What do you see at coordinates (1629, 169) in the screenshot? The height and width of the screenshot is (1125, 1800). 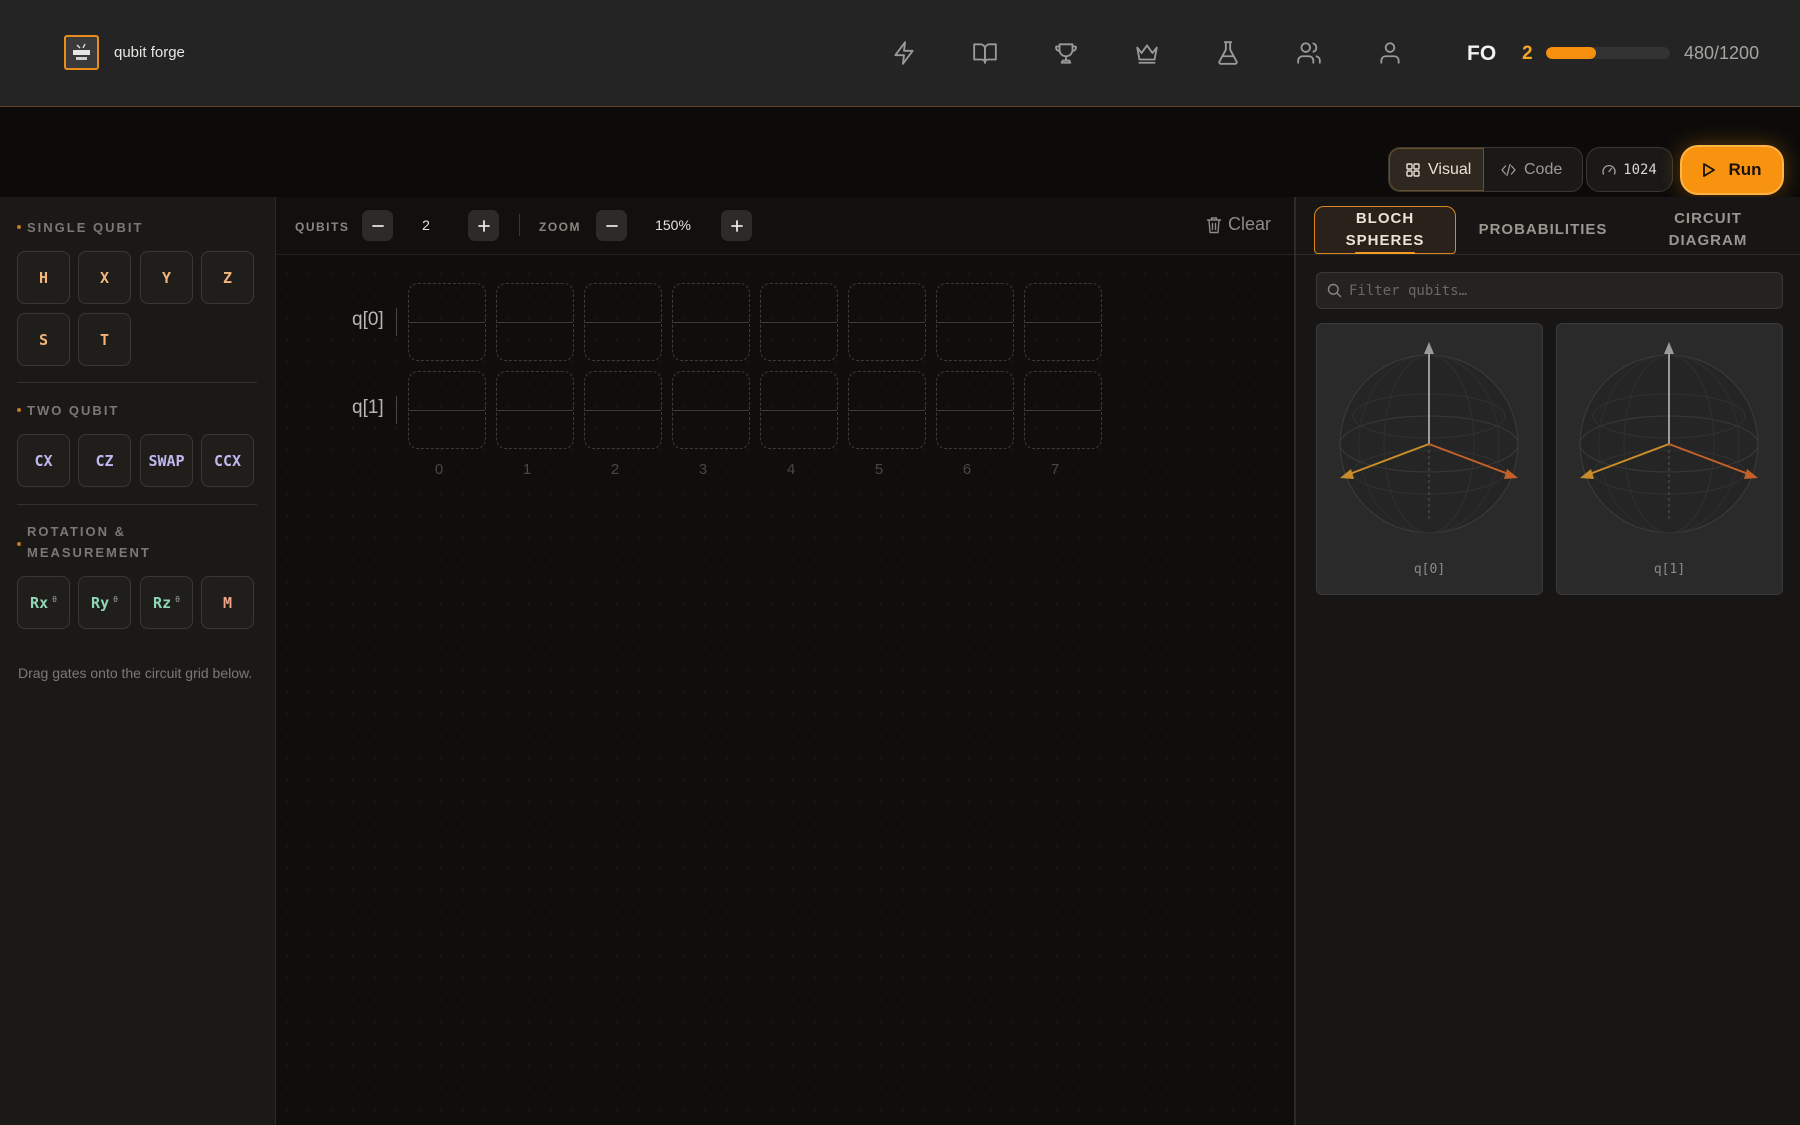 I see `shots-selector: 1024` at bounding box center [1629, 169].